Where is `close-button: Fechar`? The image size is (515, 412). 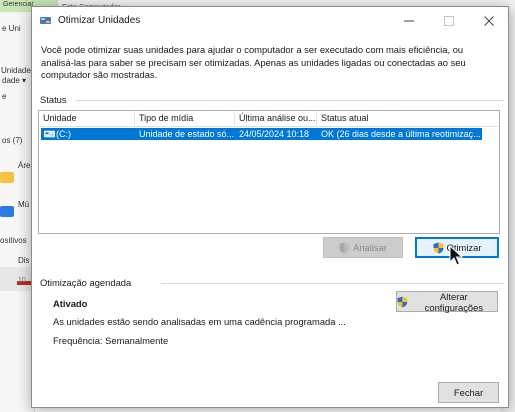 close-button: Fechar is located at coordinates (468, 392).